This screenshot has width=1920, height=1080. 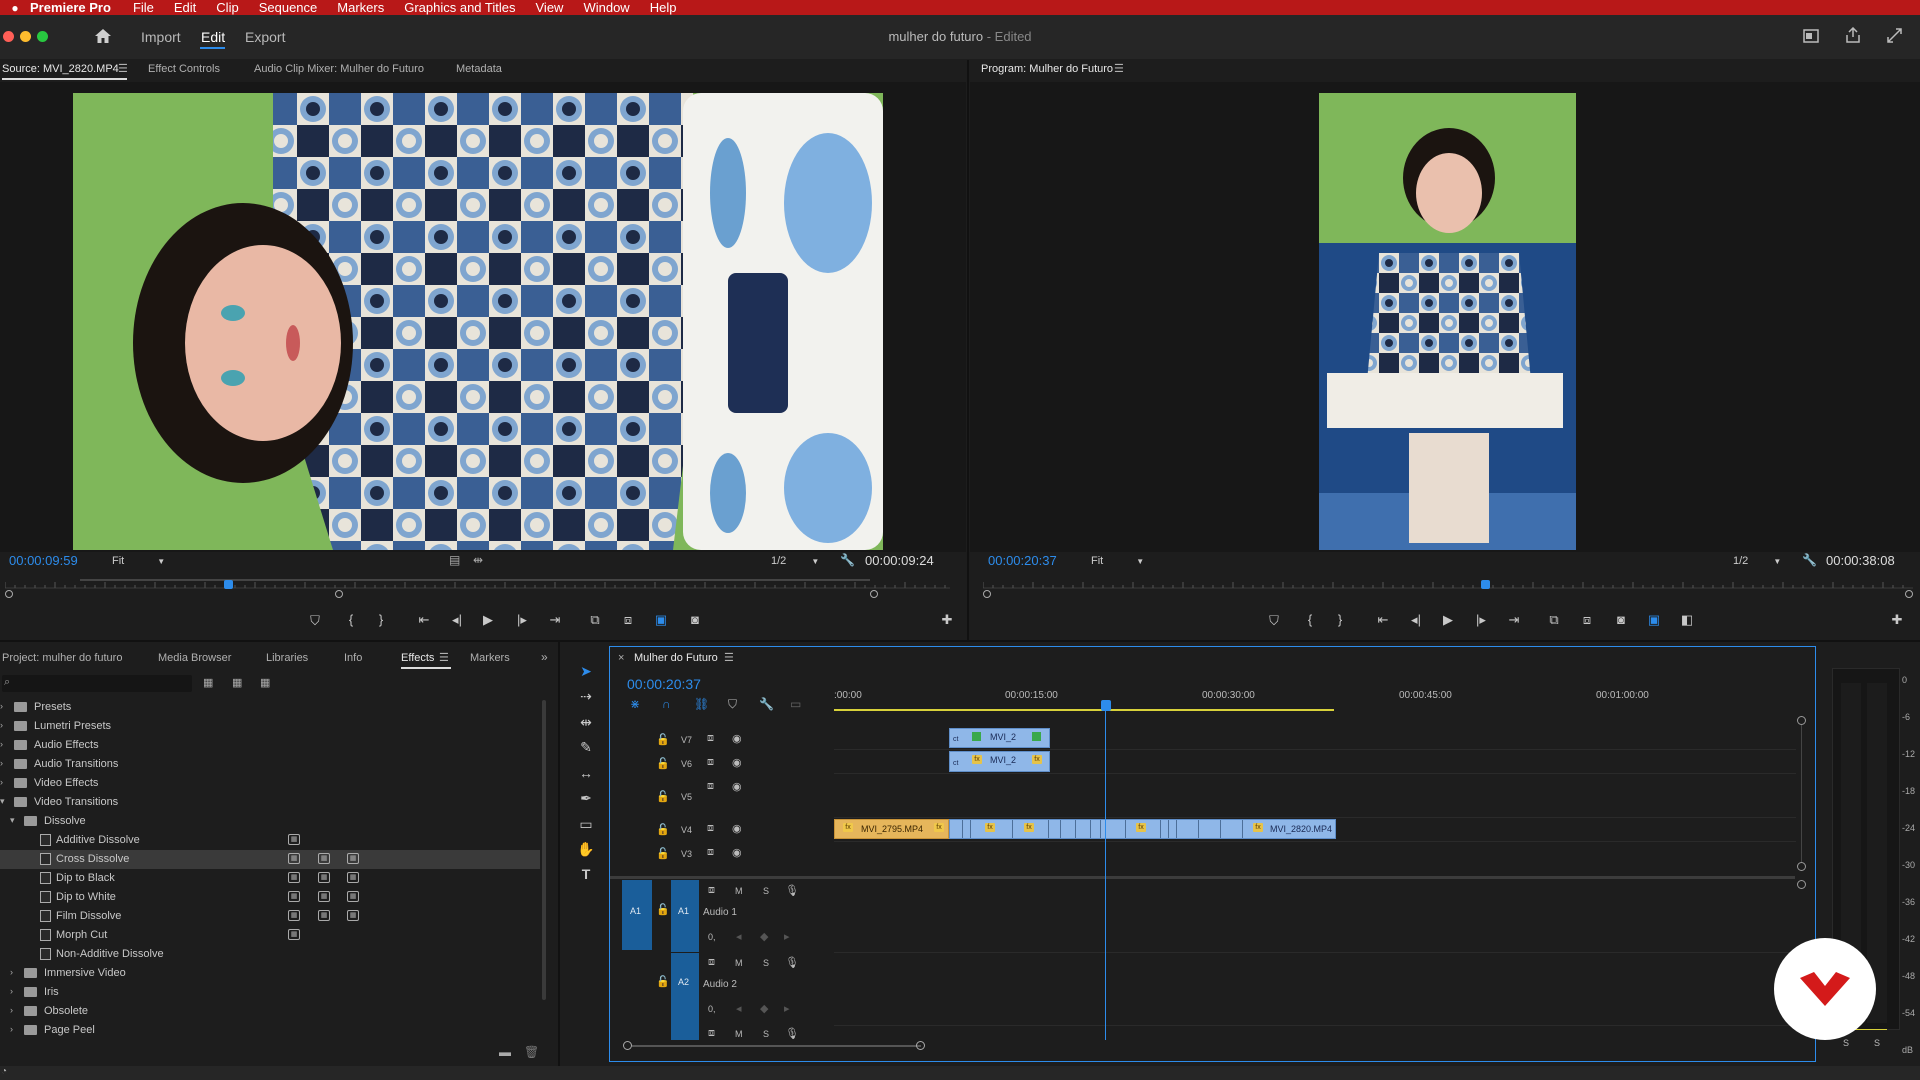 What do you see at coordinates (664, 684) in the screenshot?
I see `timeline-timecode: 00:00:20:37` at bounding box center [664, 684].